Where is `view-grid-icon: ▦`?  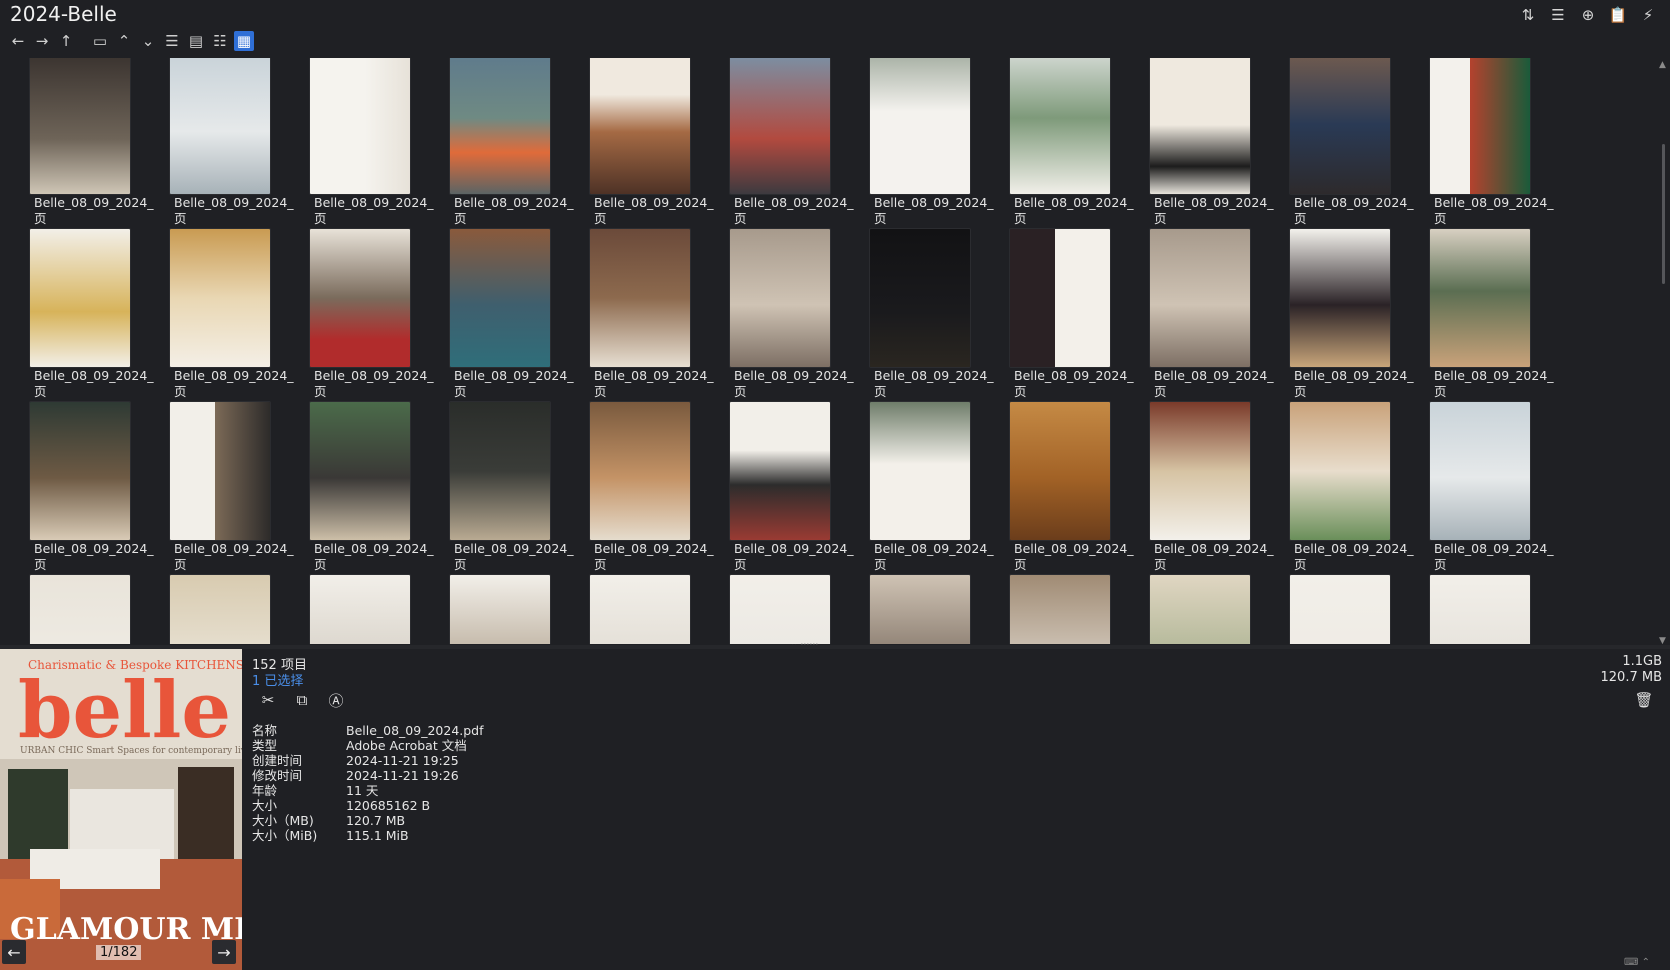 view-grid-icon: ▦ is located at coordinates (244, 41).